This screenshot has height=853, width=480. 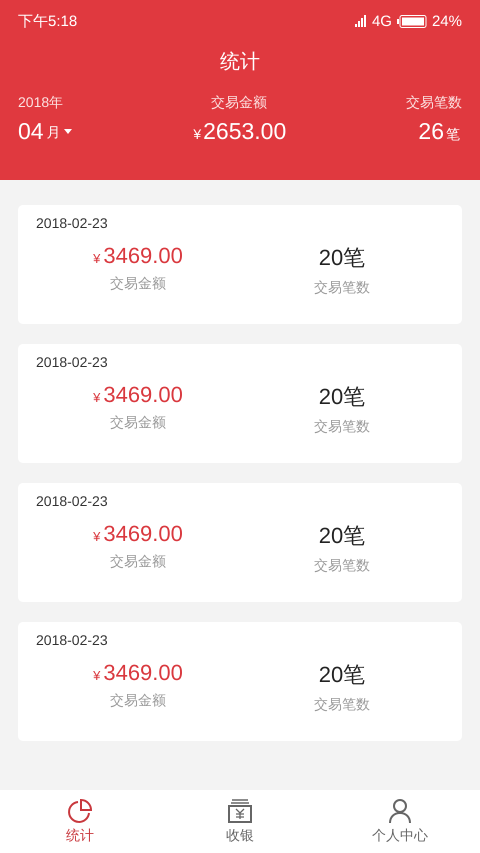 What do you see at coordinates (80, 811) in the screenshot?
I see `pie-chart-icon` at bounding box center [80, 811].